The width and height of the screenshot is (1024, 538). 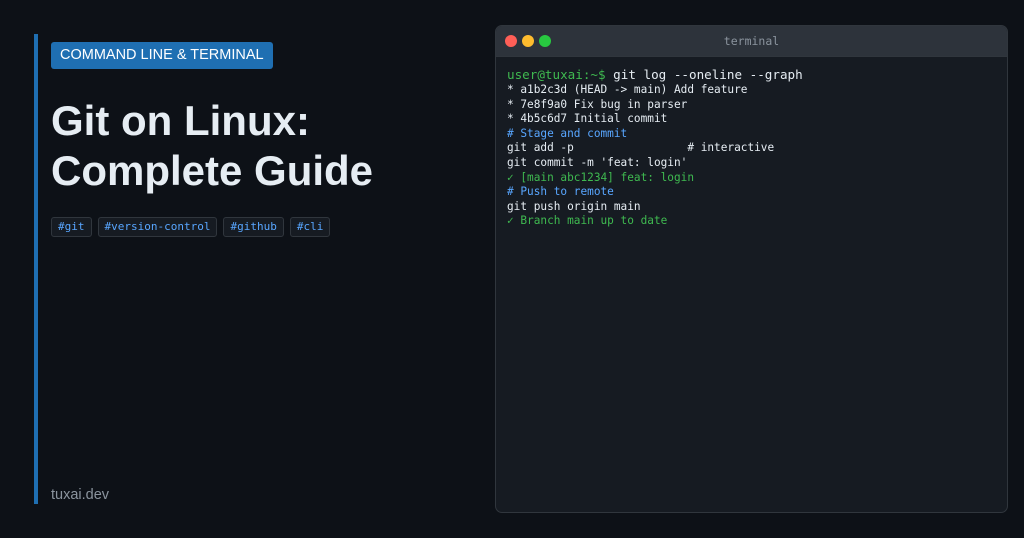 What do you see at coordinates (597, 162) in the screenshot?
I see `terminal-line: git commit -m 'feat: login'` at bounding box center [597, 162].